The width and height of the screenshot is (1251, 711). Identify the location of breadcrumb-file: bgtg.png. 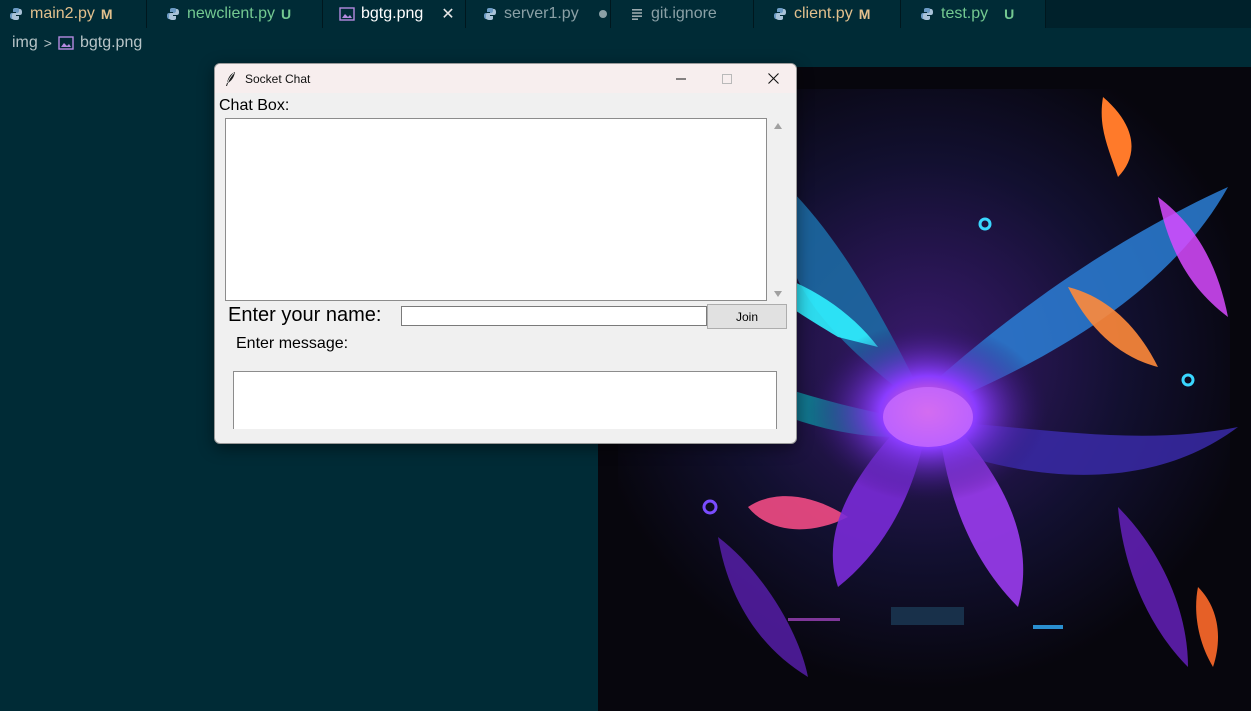
(111, 43).